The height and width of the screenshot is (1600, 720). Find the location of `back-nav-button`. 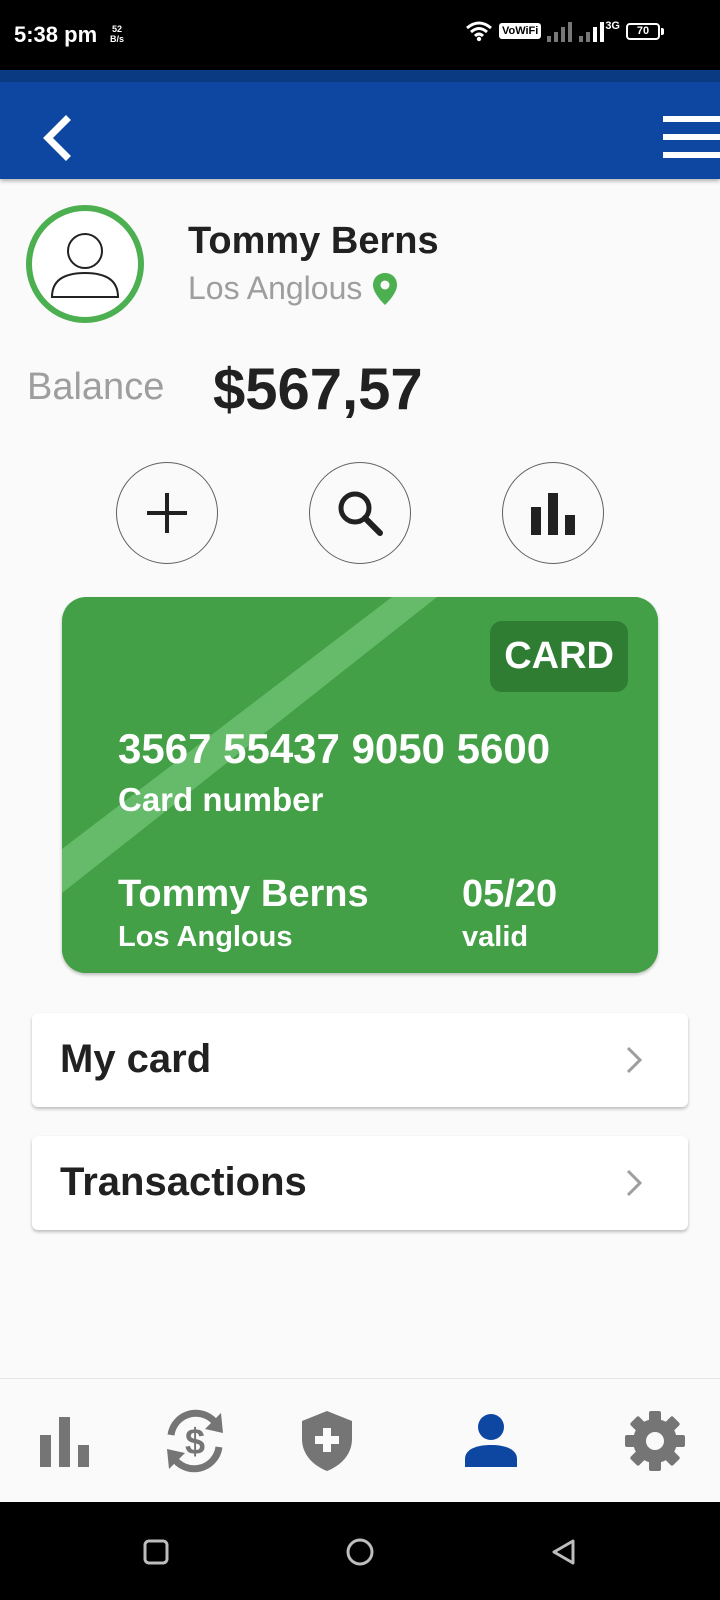

back-nav-button is located at coordinates (564, 1552).